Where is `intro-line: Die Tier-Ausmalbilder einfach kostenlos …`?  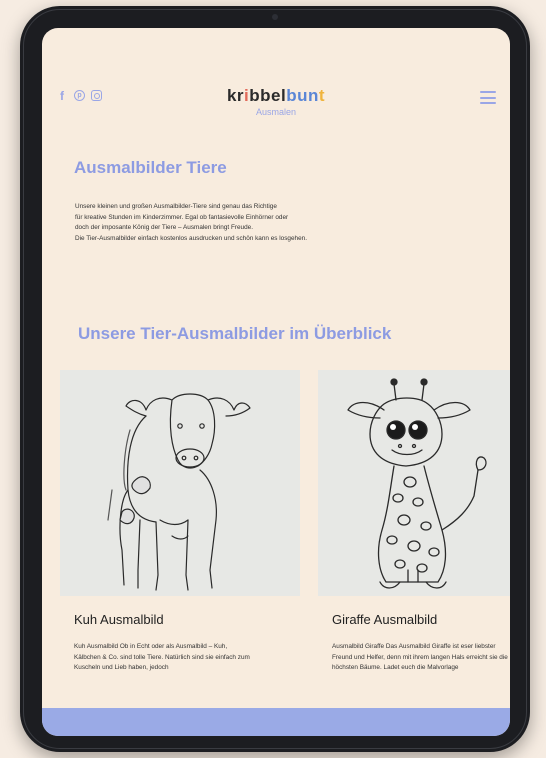
intro-line: Die Tier-Ausmalbilder einfach kostenlos … is located at coordinates (191, 238).